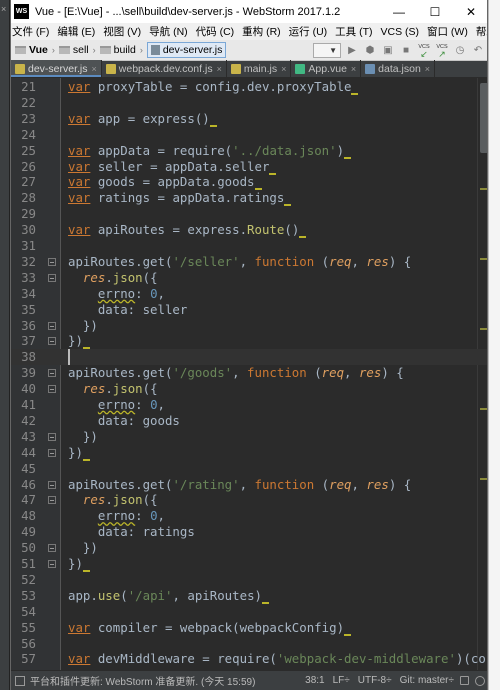 The width and height of the screenshot is (500, 690). I want to click on code-line: 30 var apiRoutes = express.Route(), so click(249, 230).